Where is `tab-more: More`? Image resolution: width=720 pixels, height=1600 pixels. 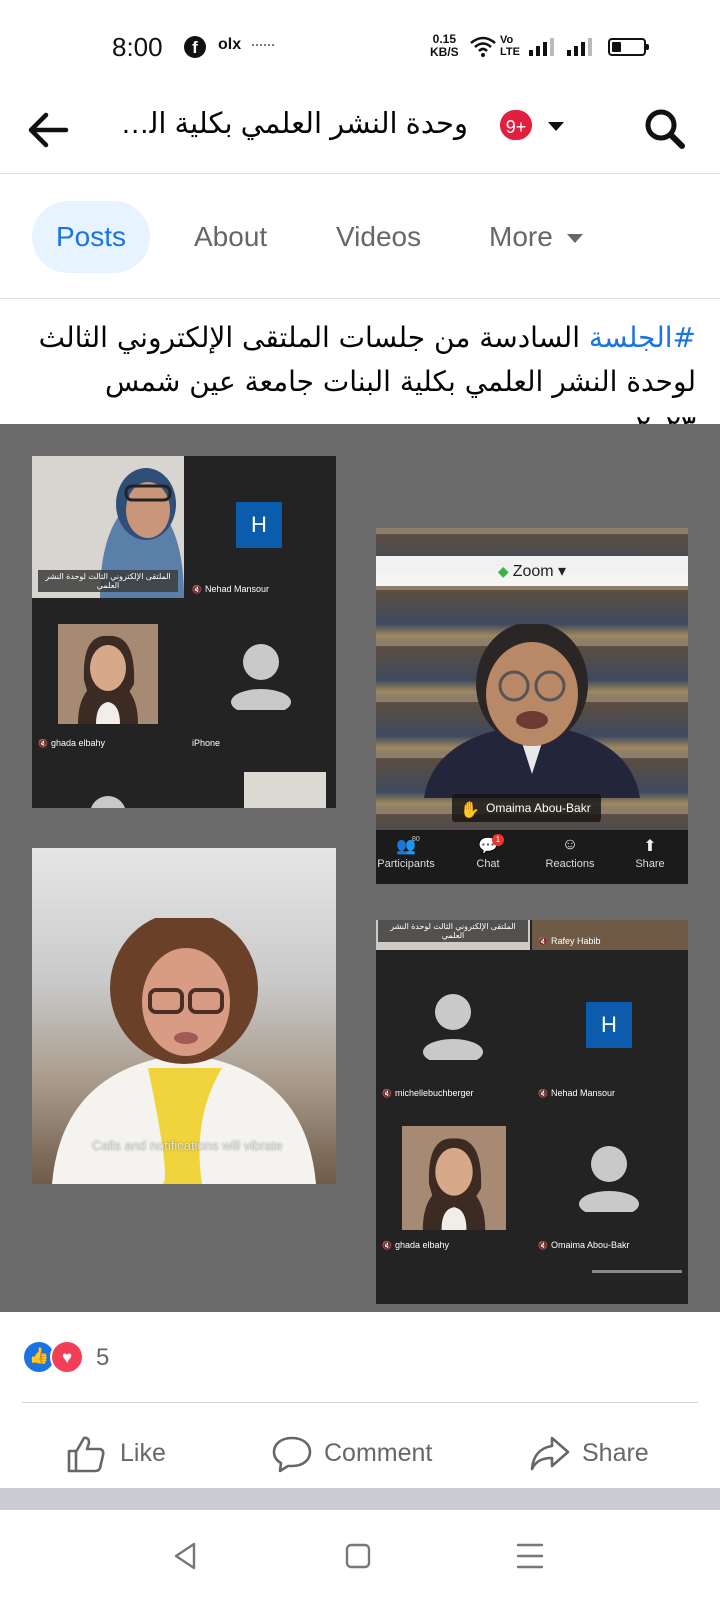 tab-more: More is located at coordinates (536, 237).